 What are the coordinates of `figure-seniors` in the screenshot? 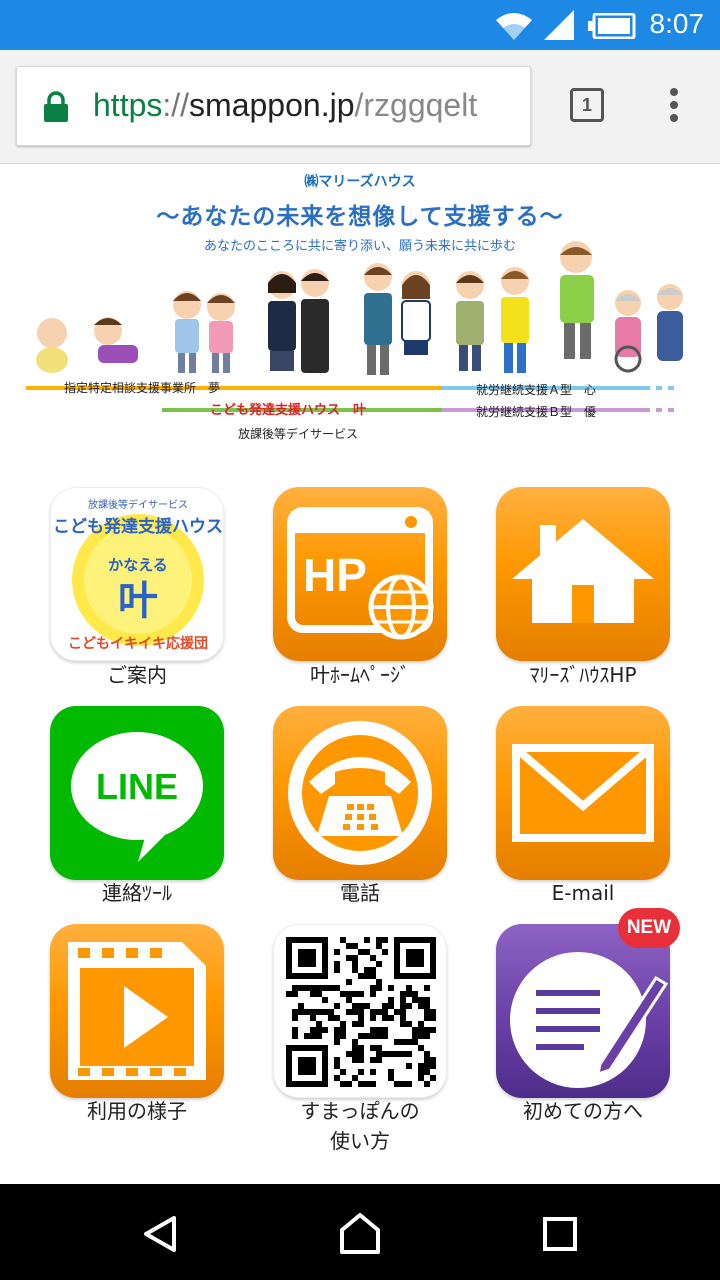 It's located at (648, 328).